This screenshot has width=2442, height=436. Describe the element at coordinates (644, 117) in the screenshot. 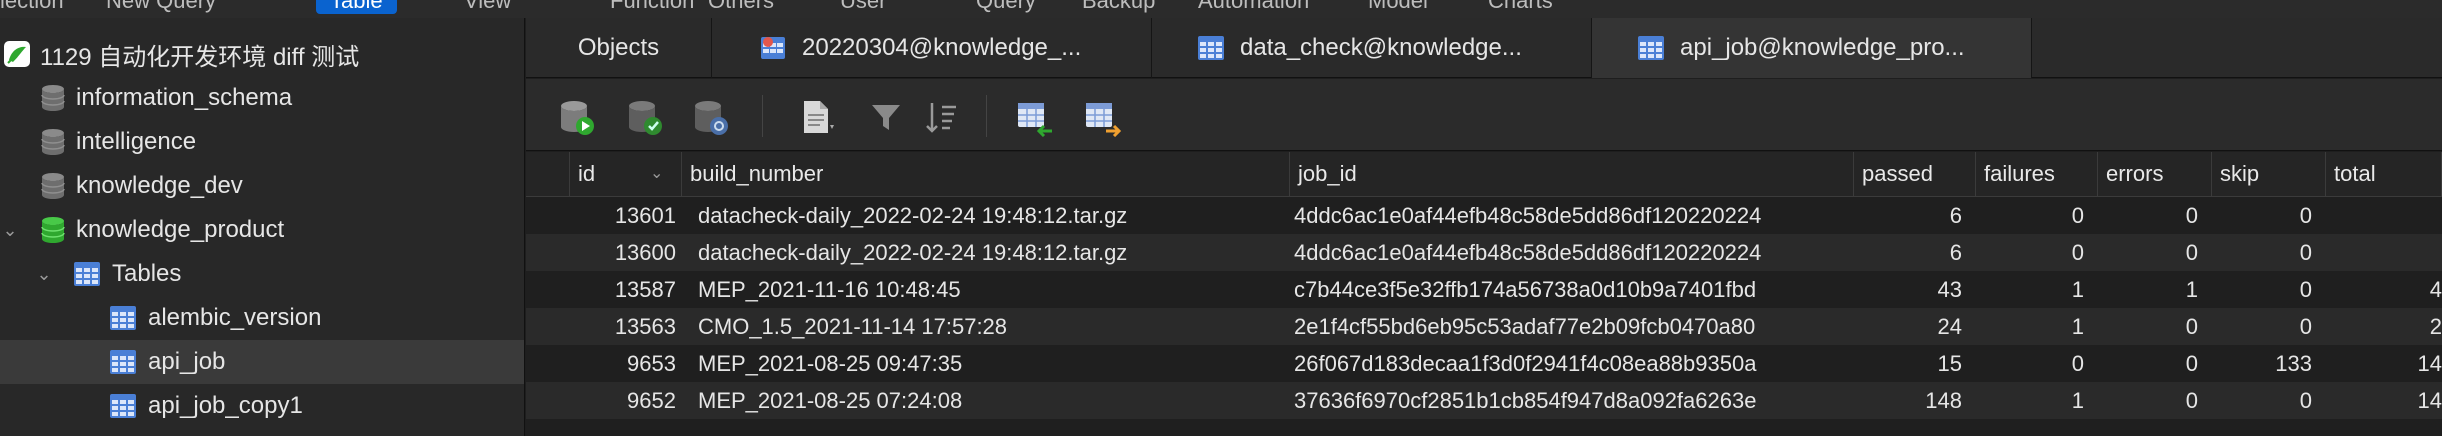

I see `run-icon` at that location.